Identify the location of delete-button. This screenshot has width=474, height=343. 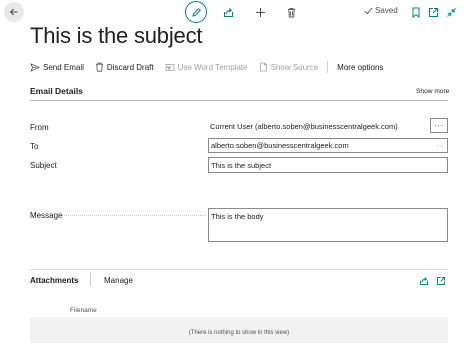
(291, 12).